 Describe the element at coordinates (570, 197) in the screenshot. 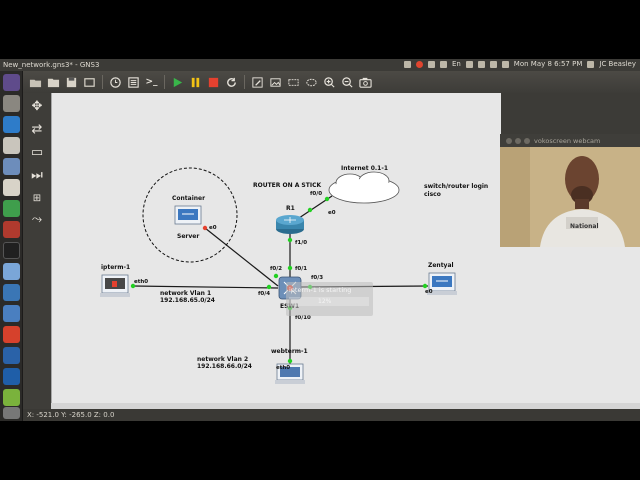

I see `webcam-feed: National` at that location.